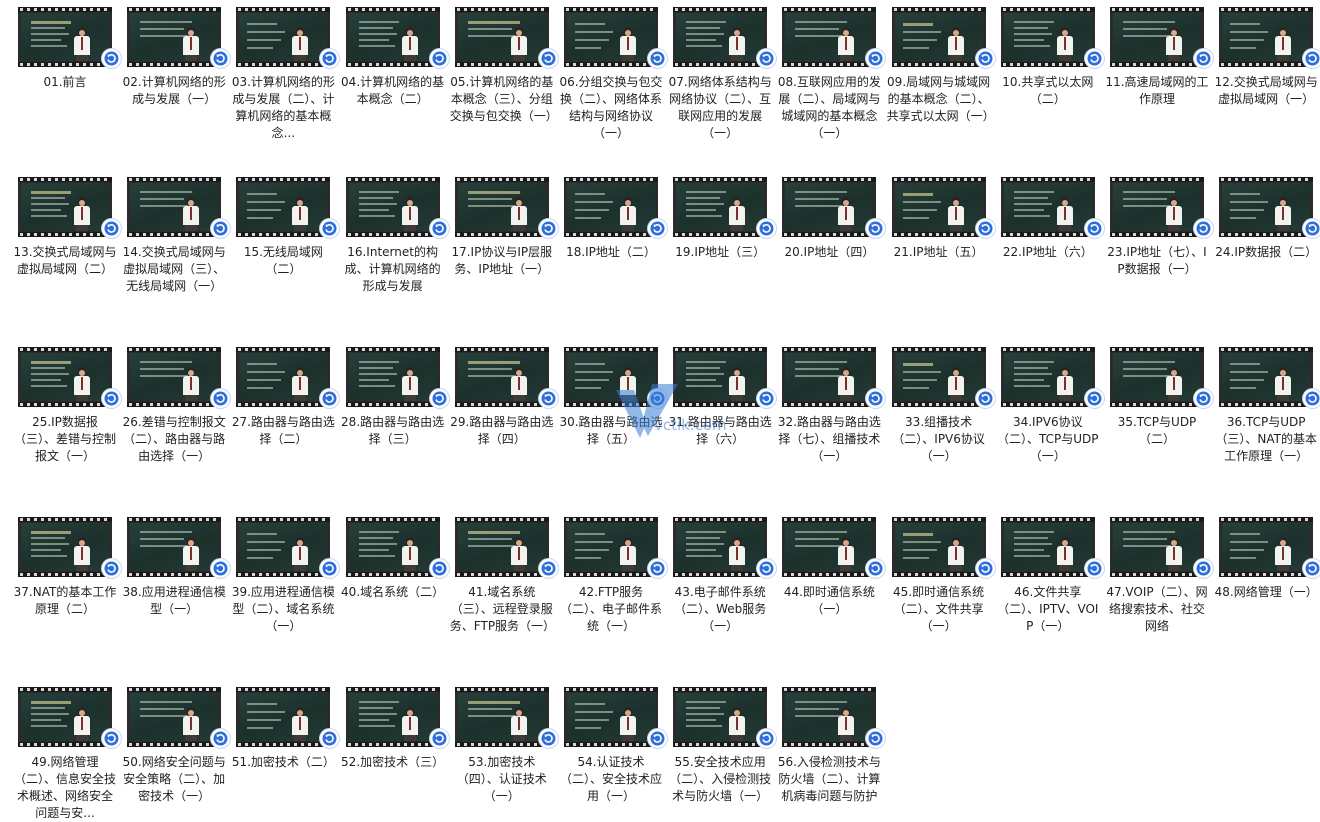 This screenshot has width=1320, height=822. Describe the element at coordinates (1048, 91) in the screenshot. I see `video-title: 10.共享式以太网（二）` at that location.